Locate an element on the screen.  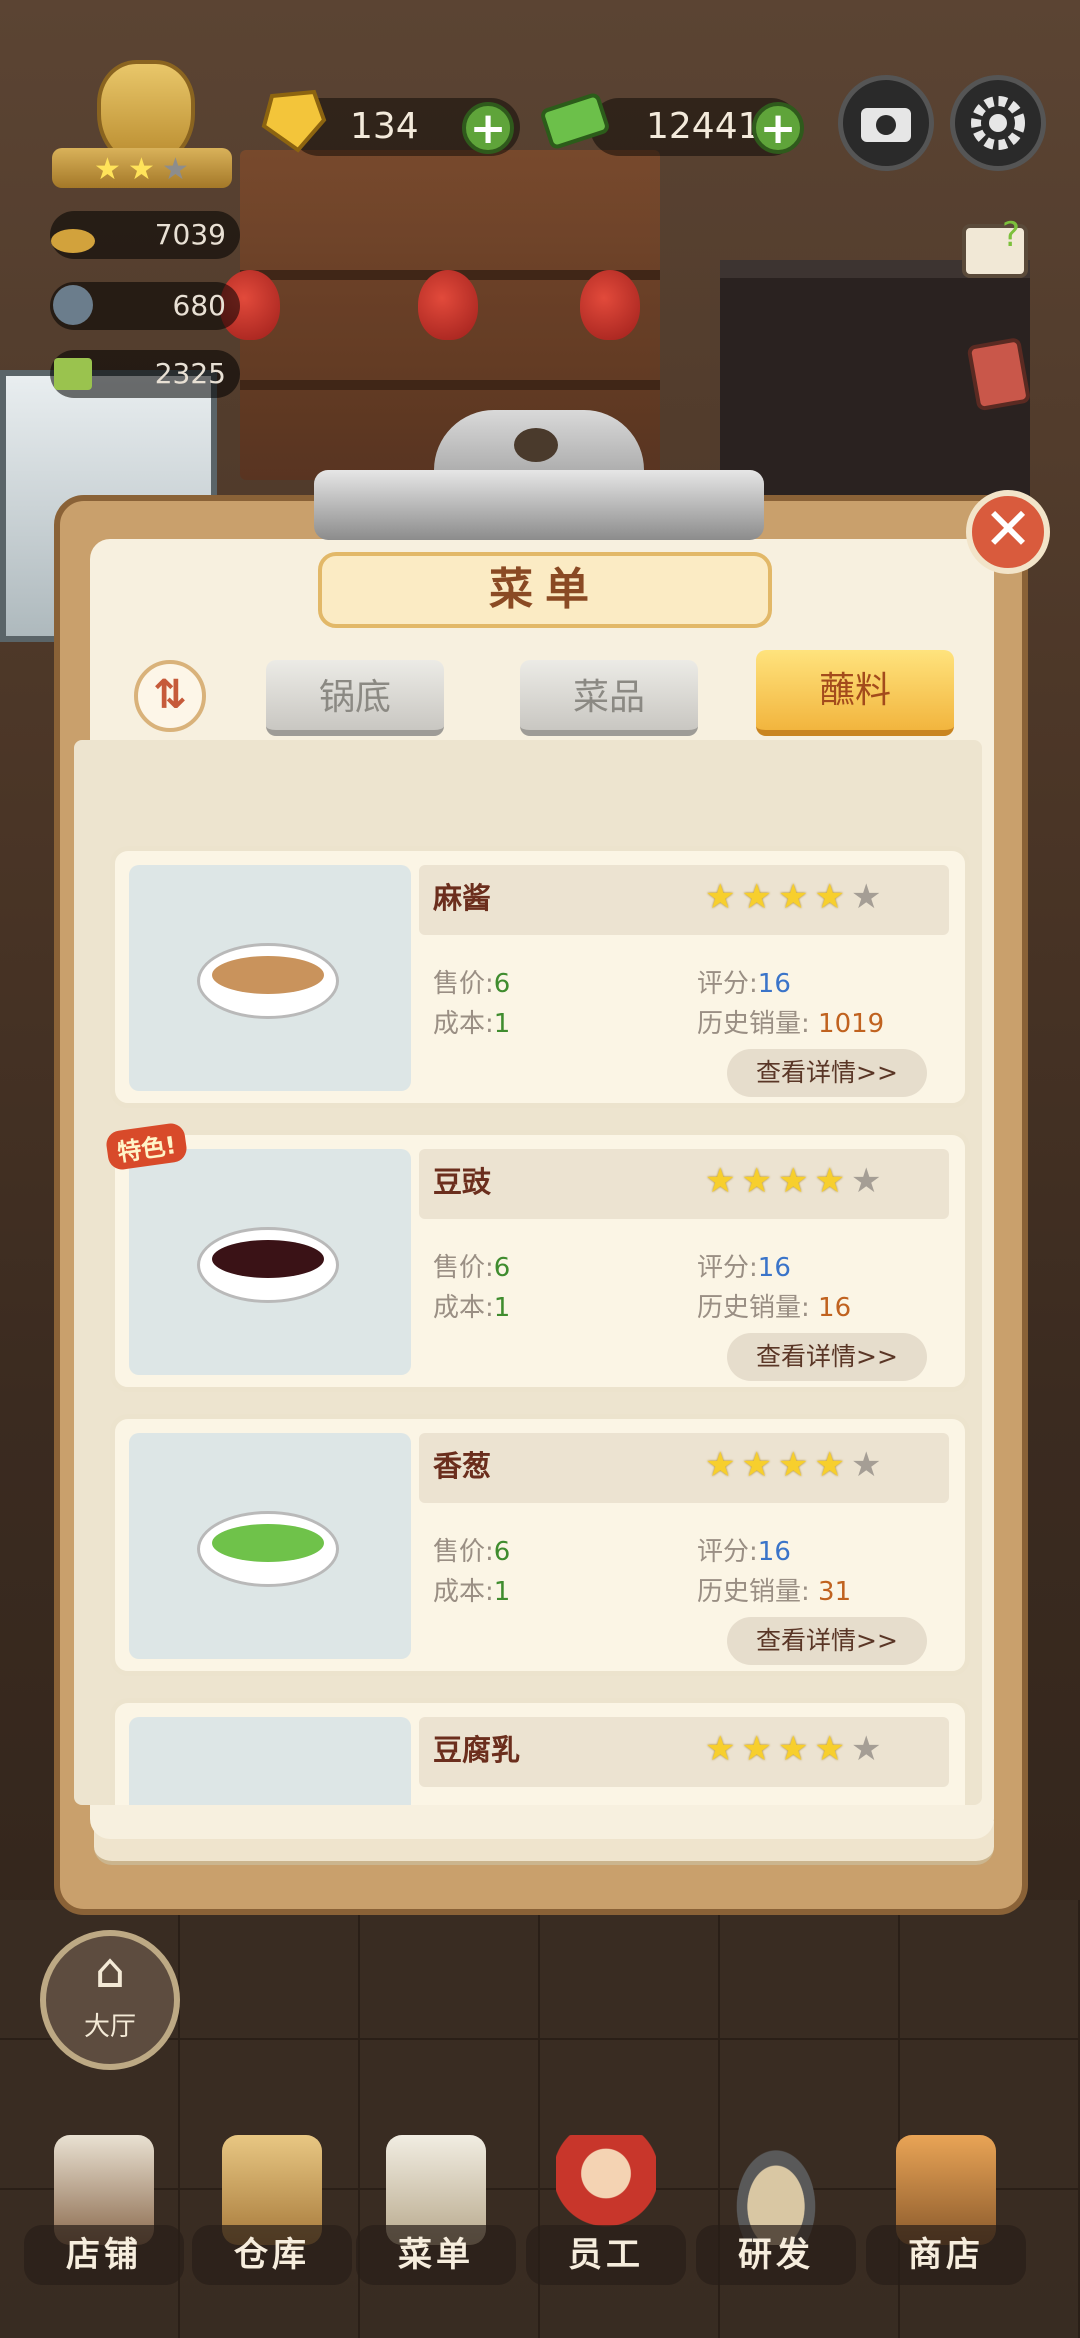
sort-button: ⇅ is located at coordinates (170, 696).